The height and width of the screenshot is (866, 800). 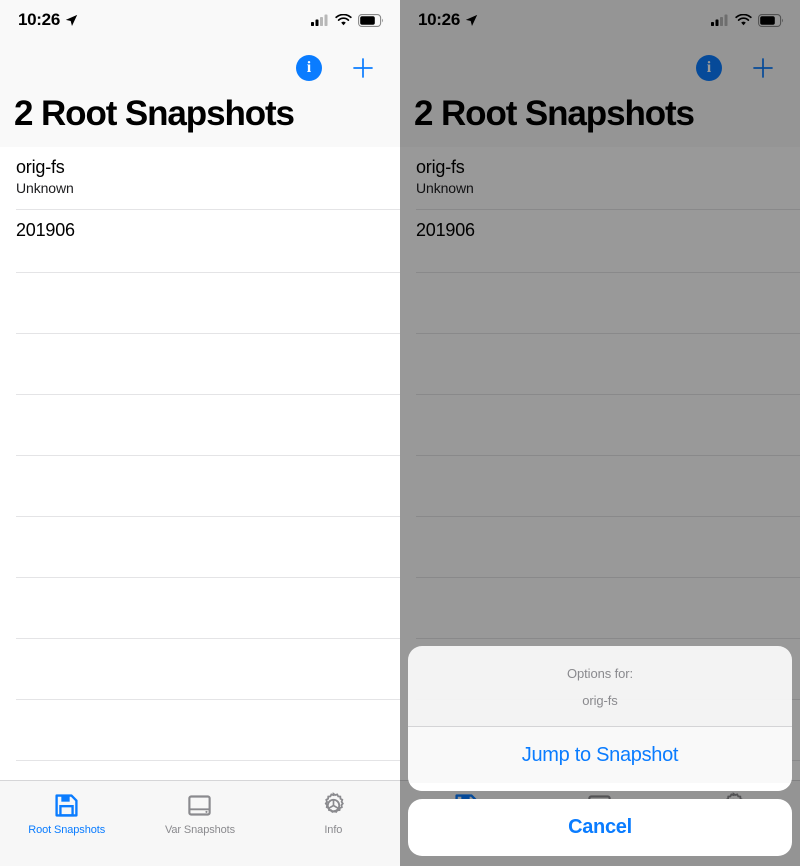 I want to click on action-sheet-header: Options for: orig-fs, so click(x=600, y=686).